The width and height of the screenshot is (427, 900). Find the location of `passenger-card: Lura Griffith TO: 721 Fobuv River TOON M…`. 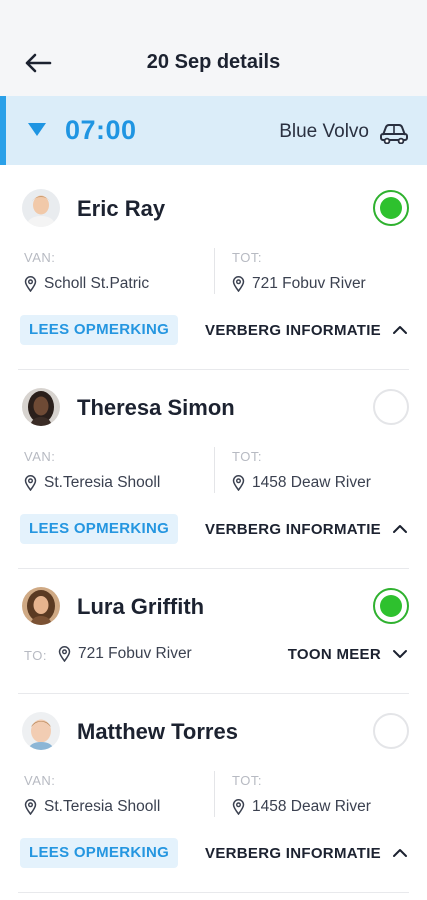

passenger-card: Lura Griffith TO: 721 Fobuv River TOON M… is located at coordinates (213, 630).